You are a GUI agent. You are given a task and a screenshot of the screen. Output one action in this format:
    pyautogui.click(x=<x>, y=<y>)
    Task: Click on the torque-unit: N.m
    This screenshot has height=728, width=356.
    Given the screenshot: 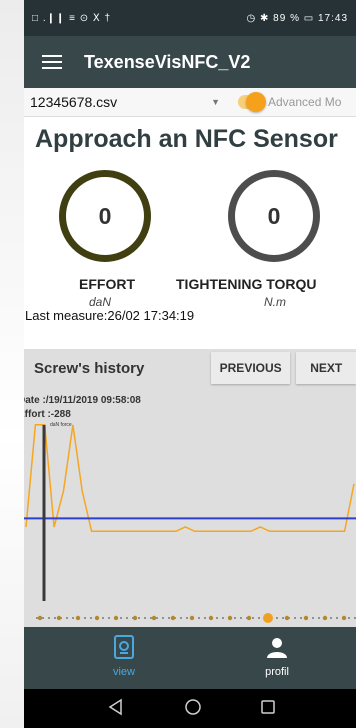 What is the action you would take?
    pyautogui.click(x=275, y=302)
    